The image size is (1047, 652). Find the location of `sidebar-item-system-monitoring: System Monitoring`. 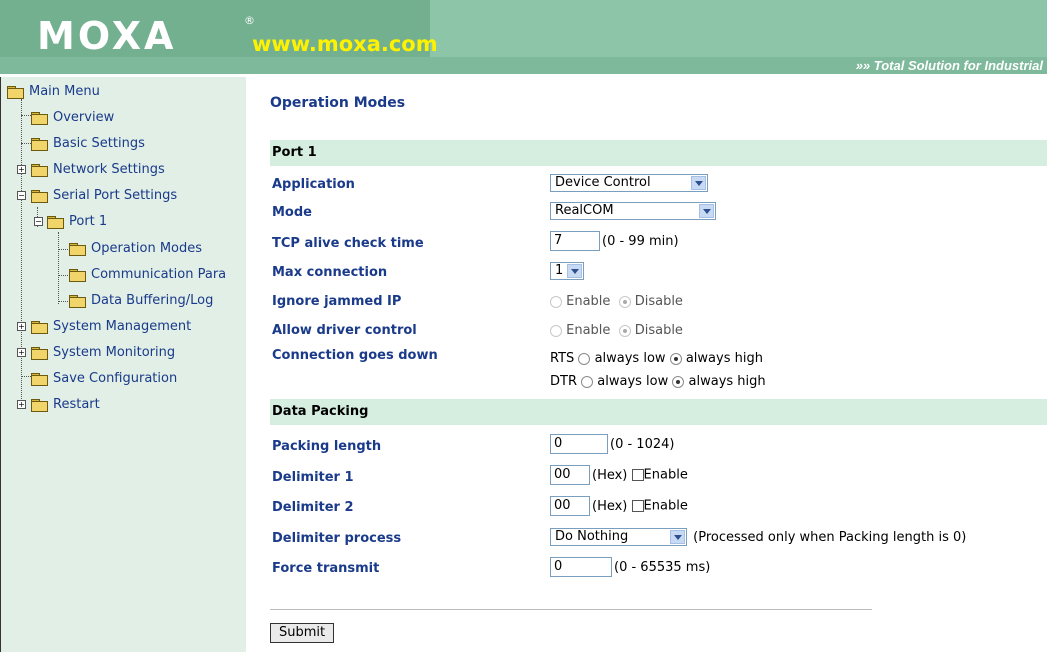

sidebar-item-system-monitoring: System Monitoring is located at coordinates (103, 353).